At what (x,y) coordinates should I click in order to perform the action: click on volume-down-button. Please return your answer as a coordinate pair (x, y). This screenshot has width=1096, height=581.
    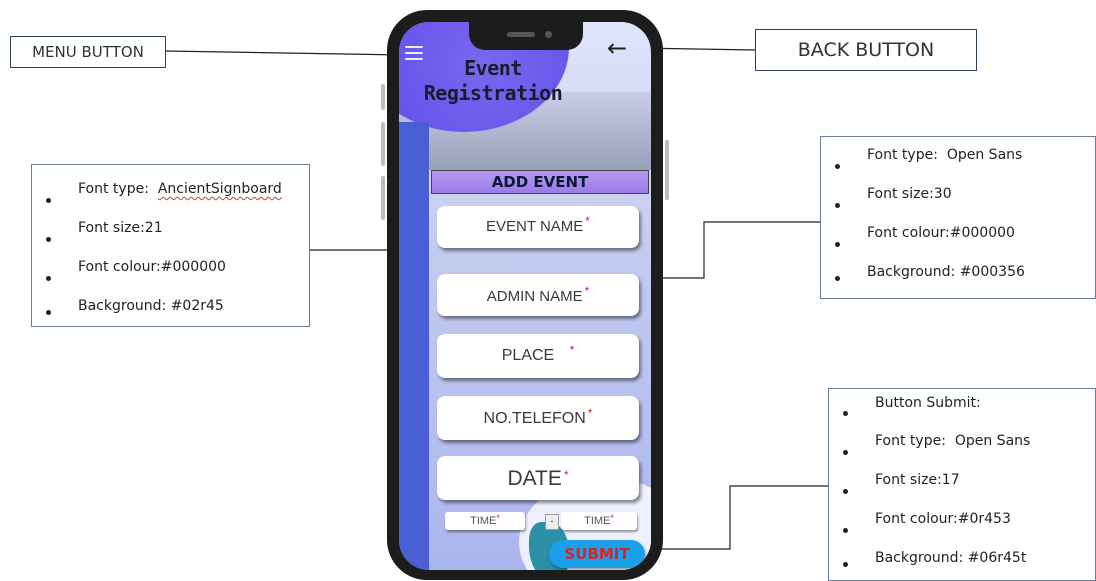
    Looking at the image, I should click on (383, 198).